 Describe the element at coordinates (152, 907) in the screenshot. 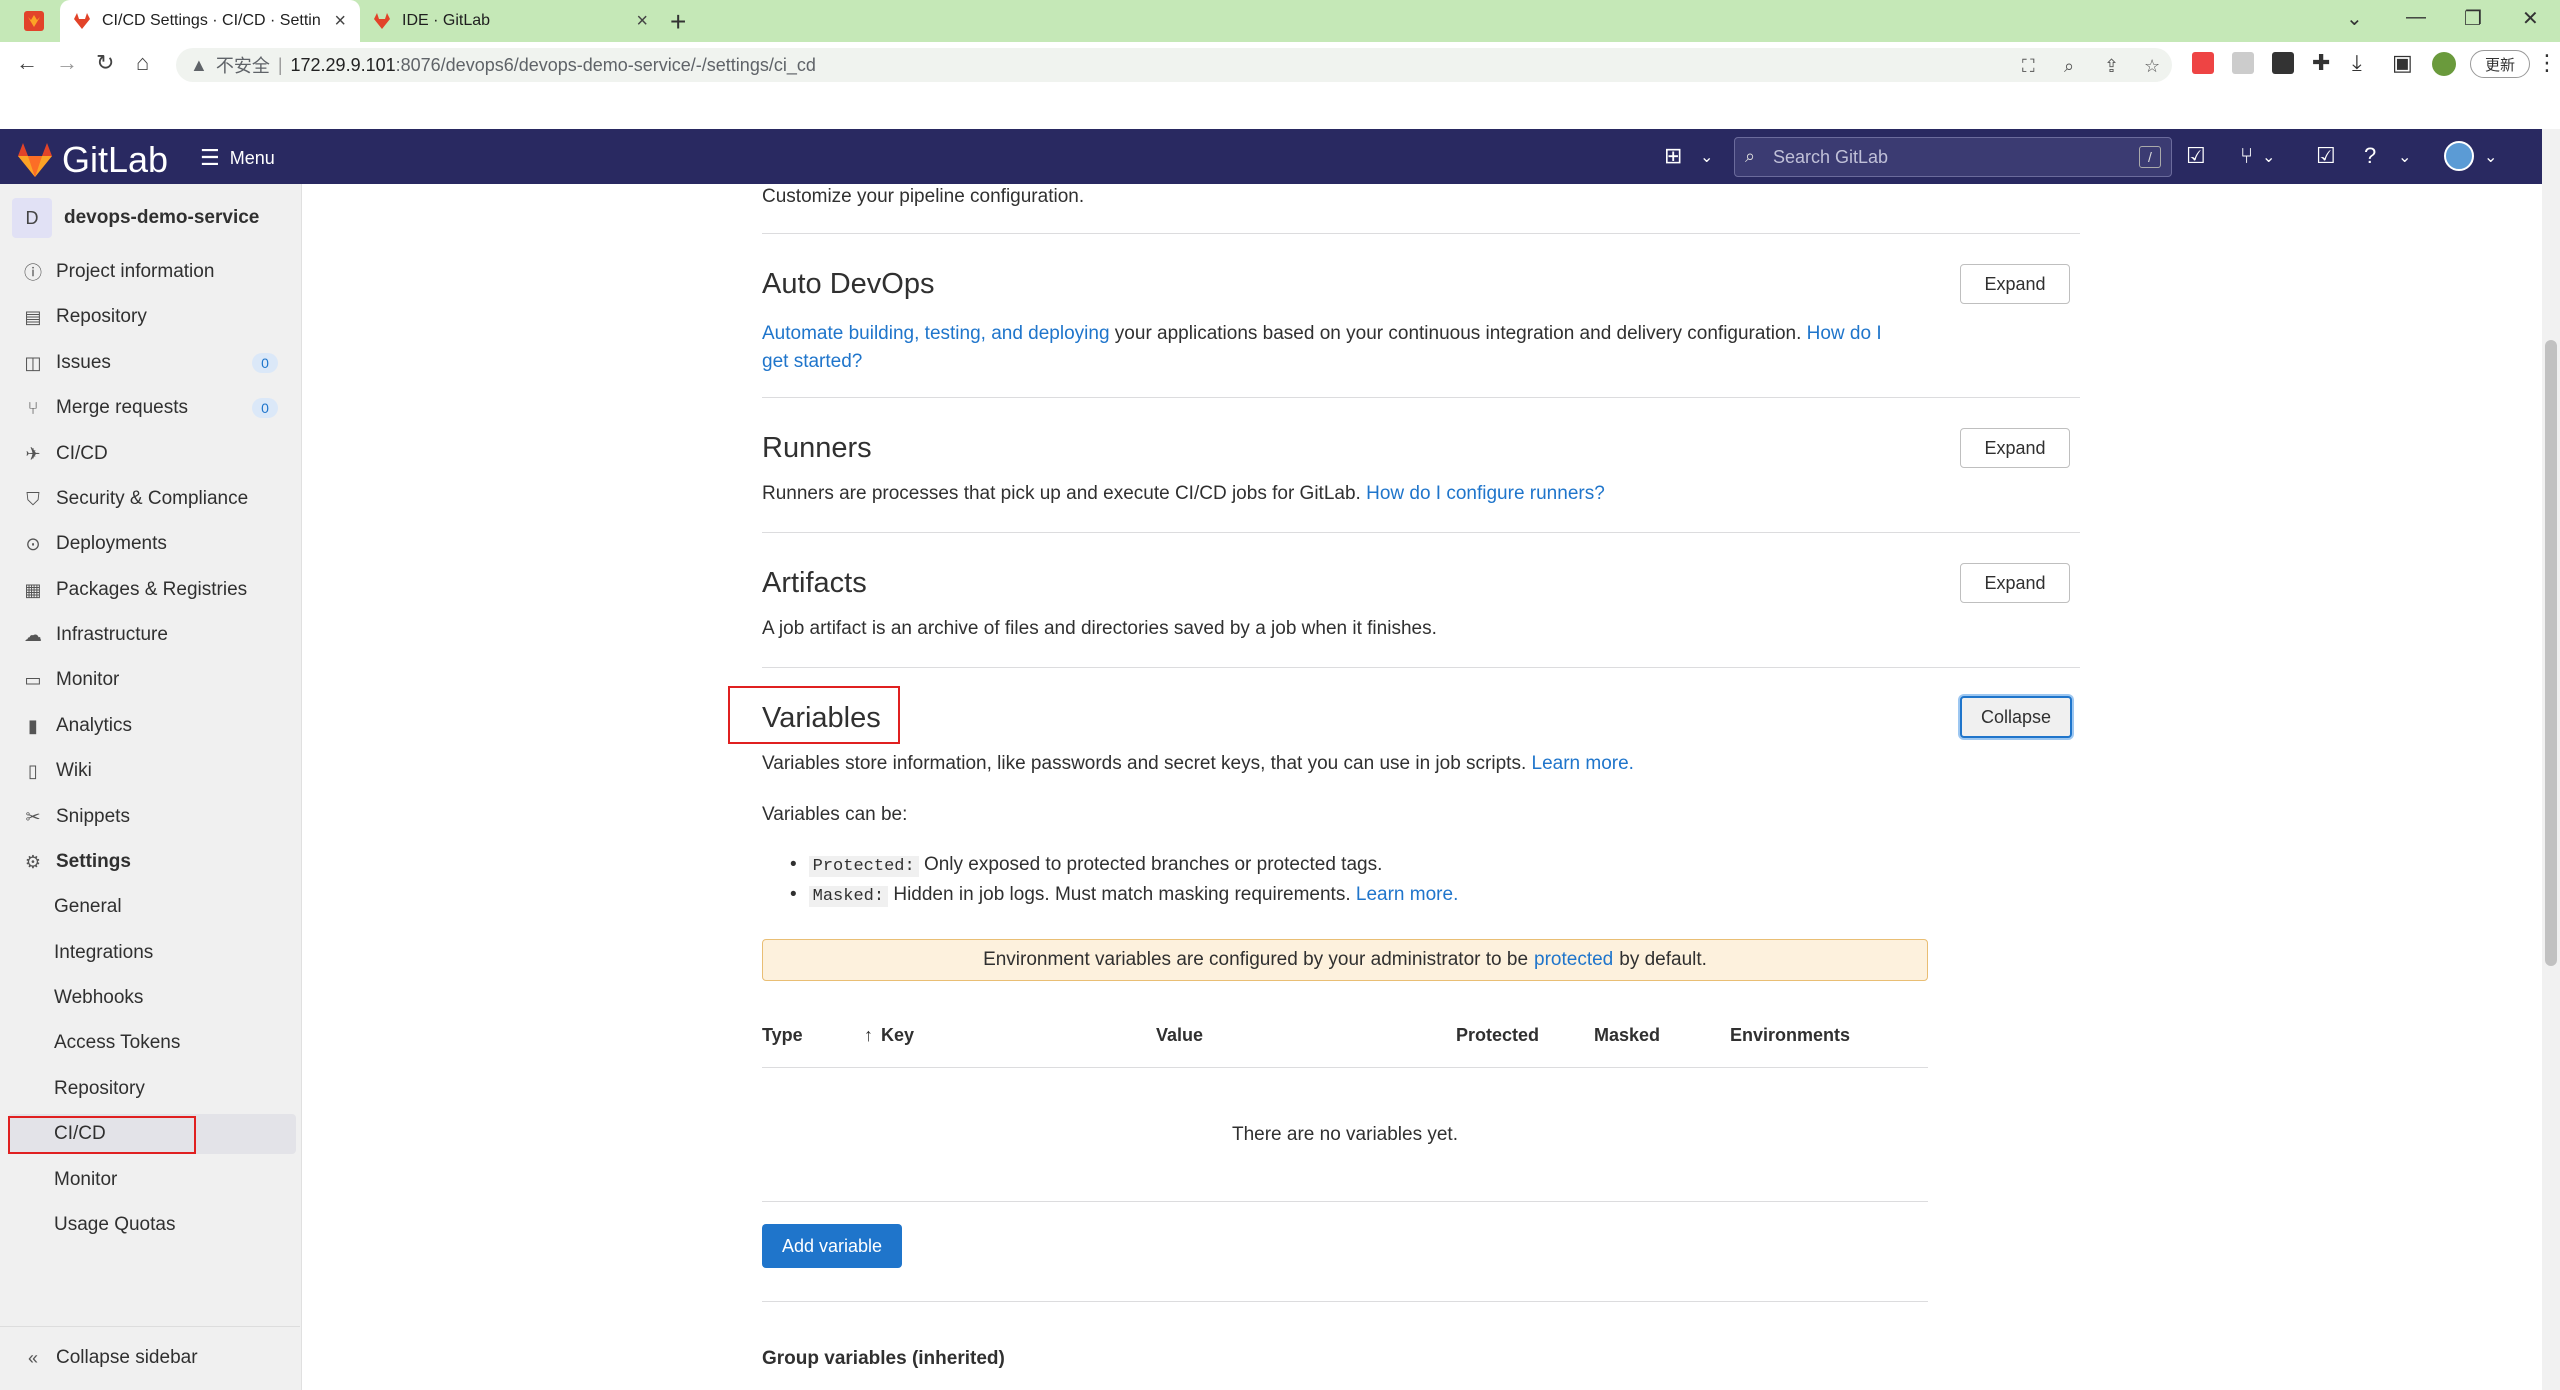

I see `sidebar-subitem-general: General` at that location.